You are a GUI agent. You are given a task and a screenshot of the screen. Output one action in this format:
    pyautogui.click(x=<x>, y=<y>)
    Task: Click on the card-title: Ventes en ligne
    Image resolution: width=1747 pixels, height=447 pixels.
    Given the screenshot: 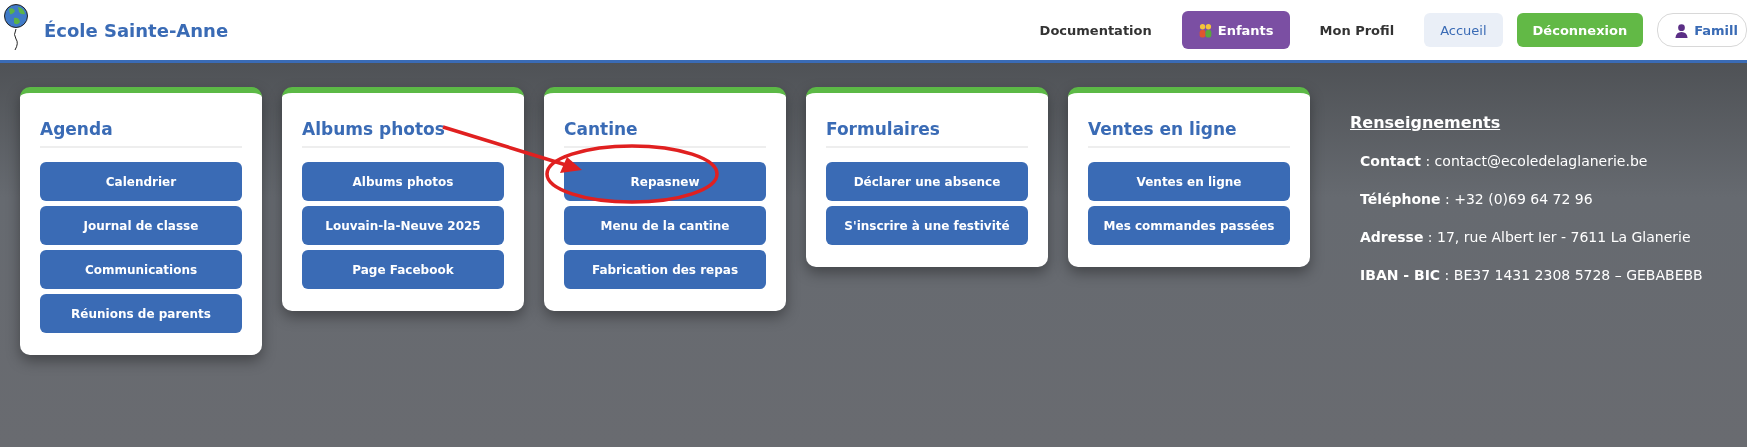 What is the action you would take?
    pyautogui.click(x=1189, y=133)
    